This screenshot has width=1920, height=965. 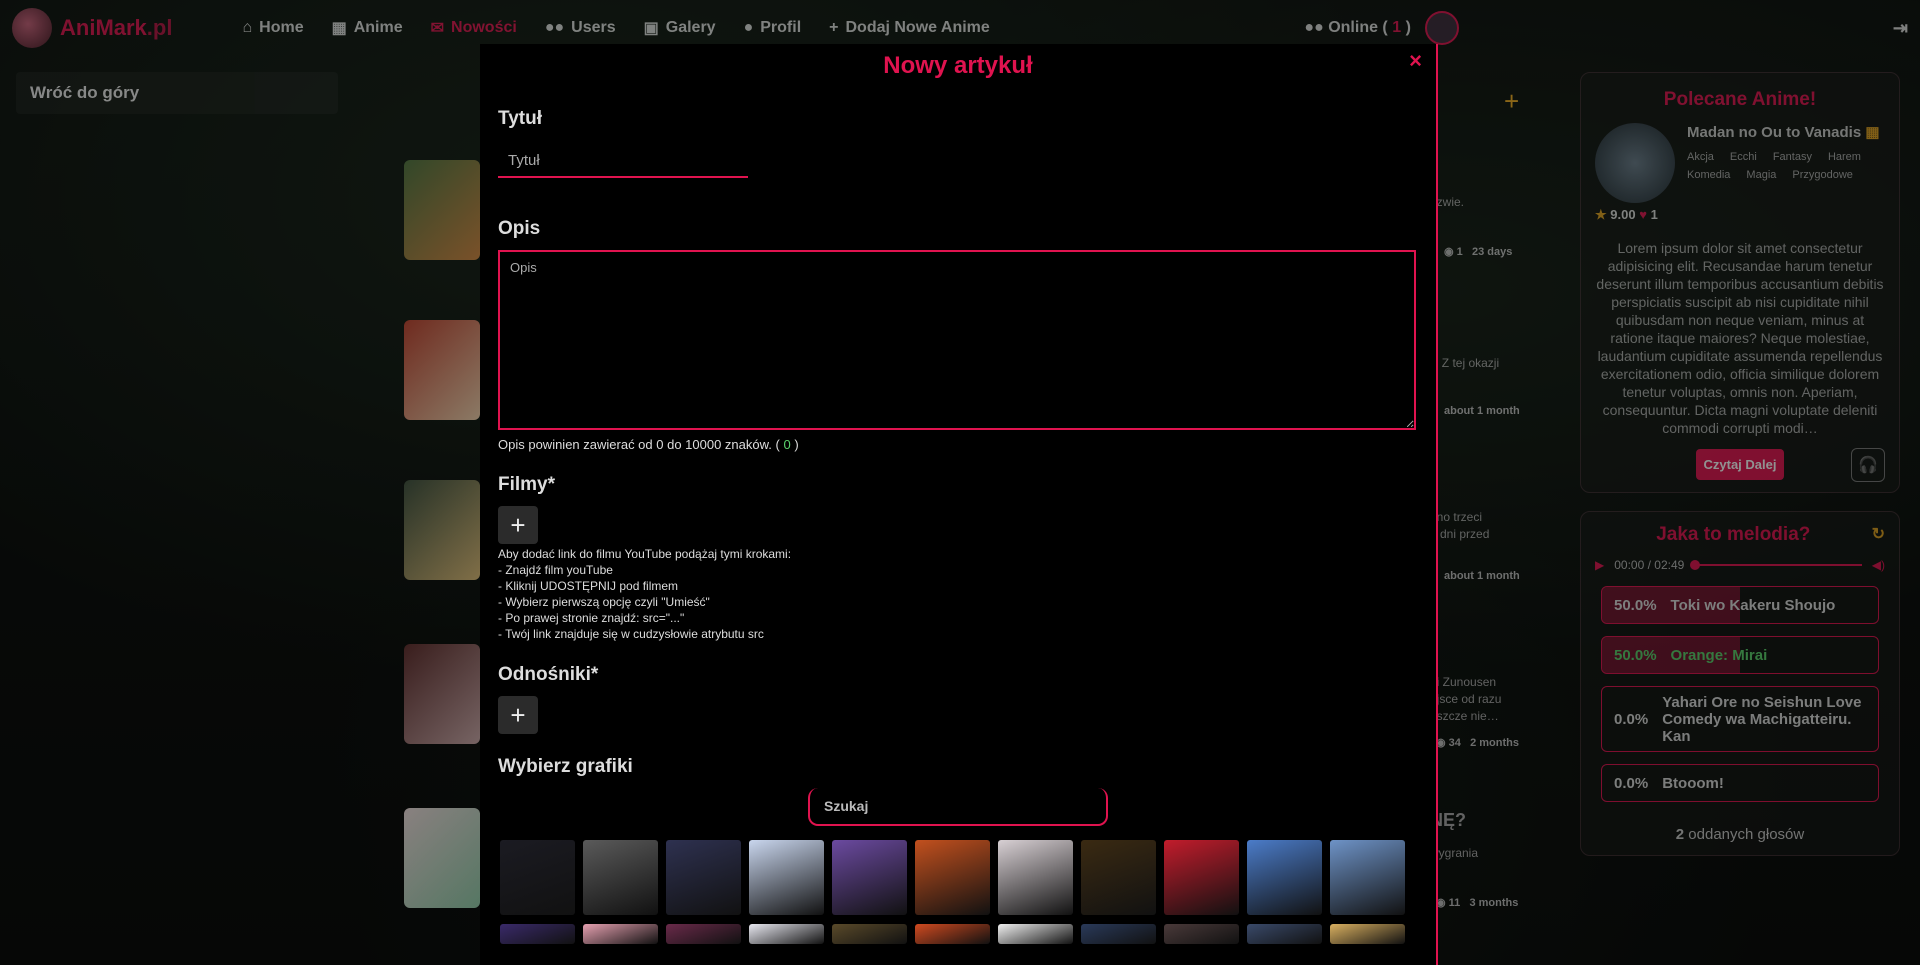 I want to click on article-snippet: ejsce od razu, so click(x=1466, y=699).